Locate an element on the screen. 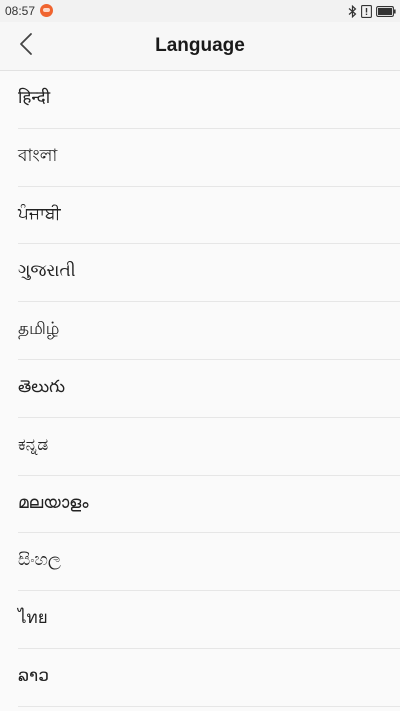 The height and width of the screenshot is (711, 400). language-label: ລາວ is located at coordinates (33, 675).